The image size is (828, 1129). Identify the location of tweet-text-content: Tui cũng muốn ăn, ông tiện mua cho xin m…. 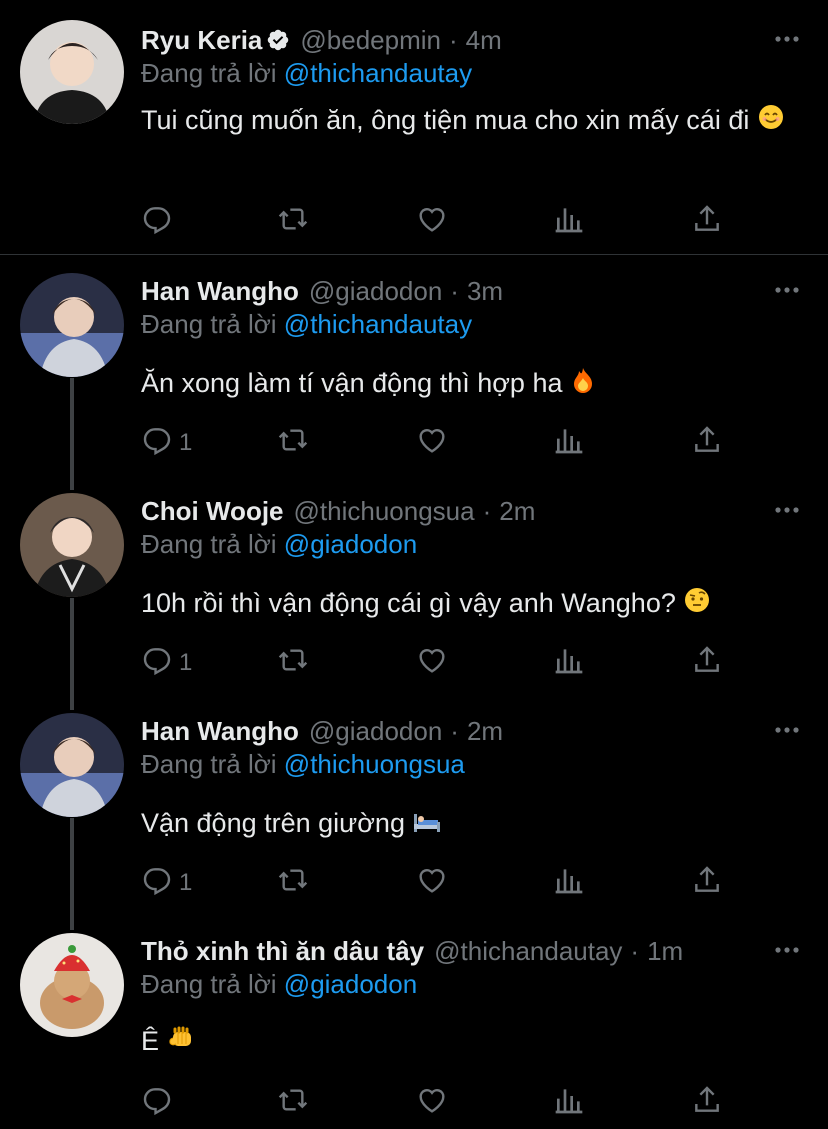
(445, 120).